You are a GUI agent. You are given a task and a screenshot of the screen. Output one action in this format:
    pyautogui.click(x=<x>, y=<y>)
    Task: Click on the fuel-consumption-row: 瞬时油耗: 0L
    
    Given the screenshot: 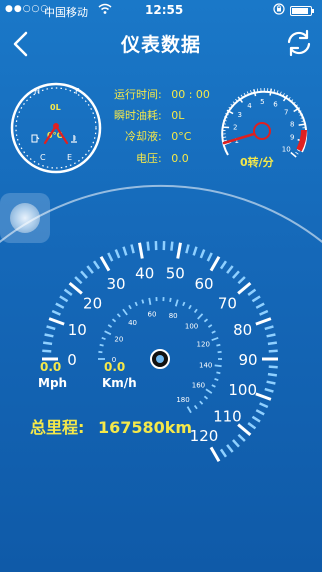 What is the action you would take?
    pyautogui.click(x=149, y=115)
    